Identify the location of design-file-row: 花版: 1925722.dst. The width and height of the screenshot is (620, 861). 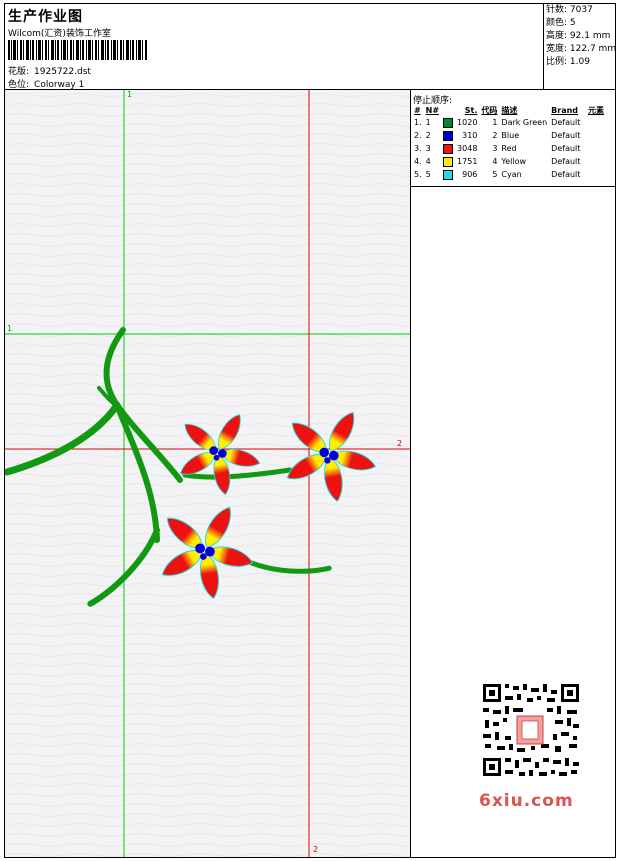
(49, 70).